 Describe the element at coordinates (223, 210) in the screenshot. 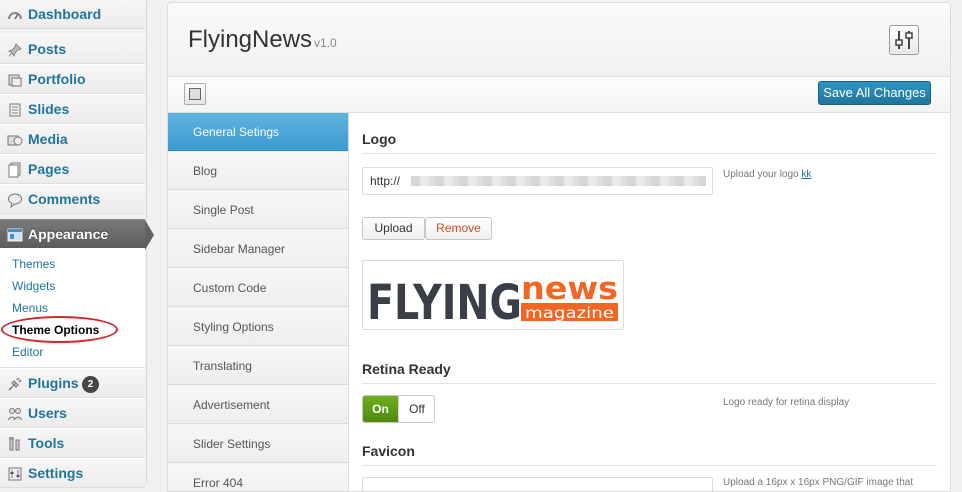

I see `options-tab-label: Single Post` at that location.